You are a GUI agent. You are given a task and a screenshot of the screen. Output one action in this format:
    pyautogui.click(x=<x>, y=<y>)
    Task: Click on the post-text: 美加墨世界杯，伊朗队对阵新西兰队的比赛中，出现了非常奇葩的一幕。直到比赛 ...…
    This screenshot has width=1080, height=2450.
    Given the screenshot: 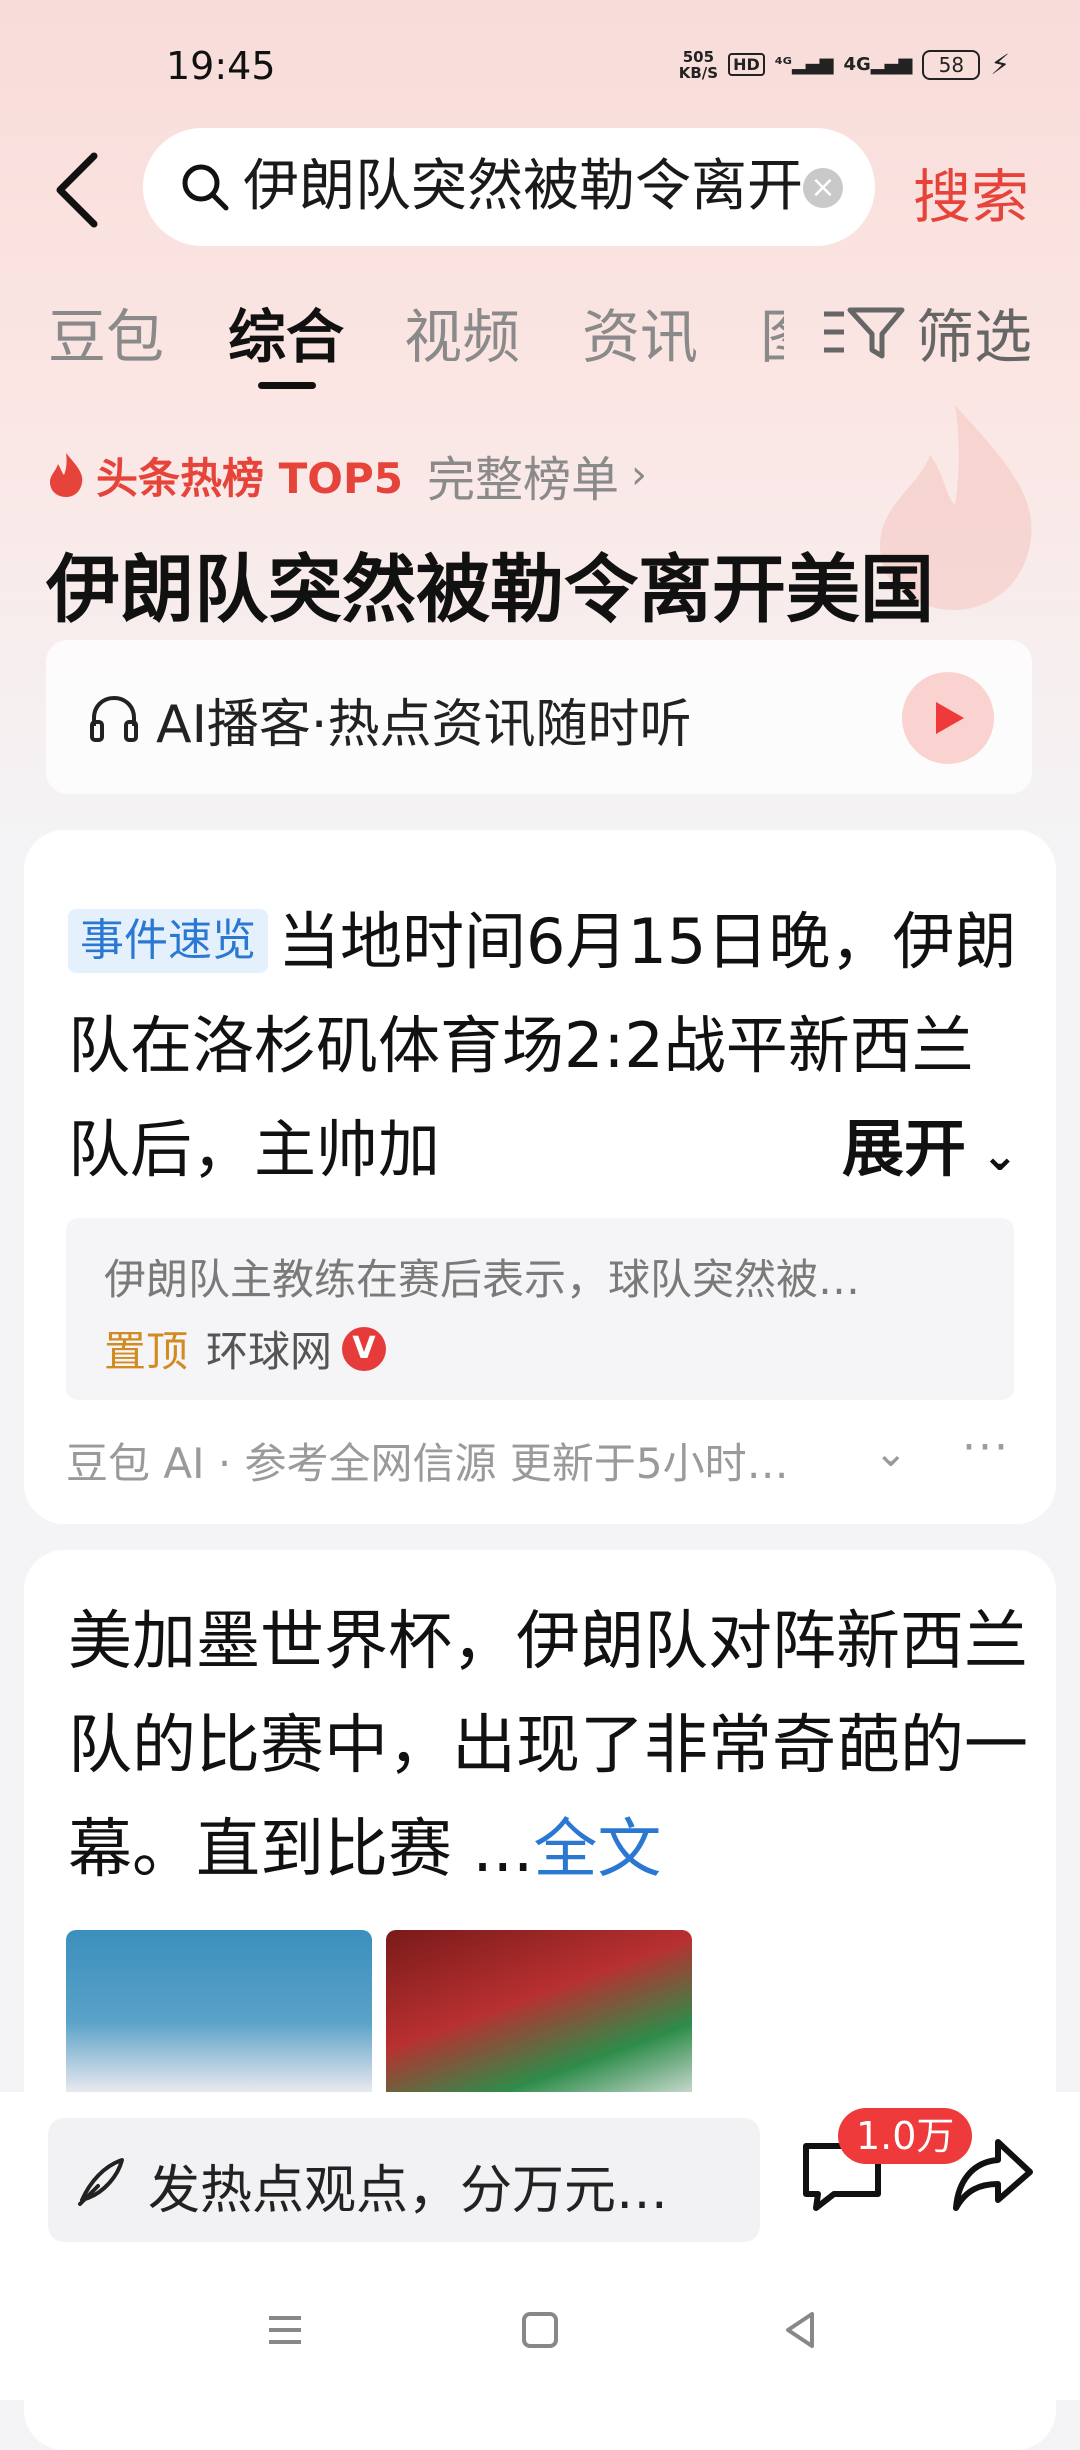 What is the action you would take?
    pyautogui.click(x=548, y=1746)
    